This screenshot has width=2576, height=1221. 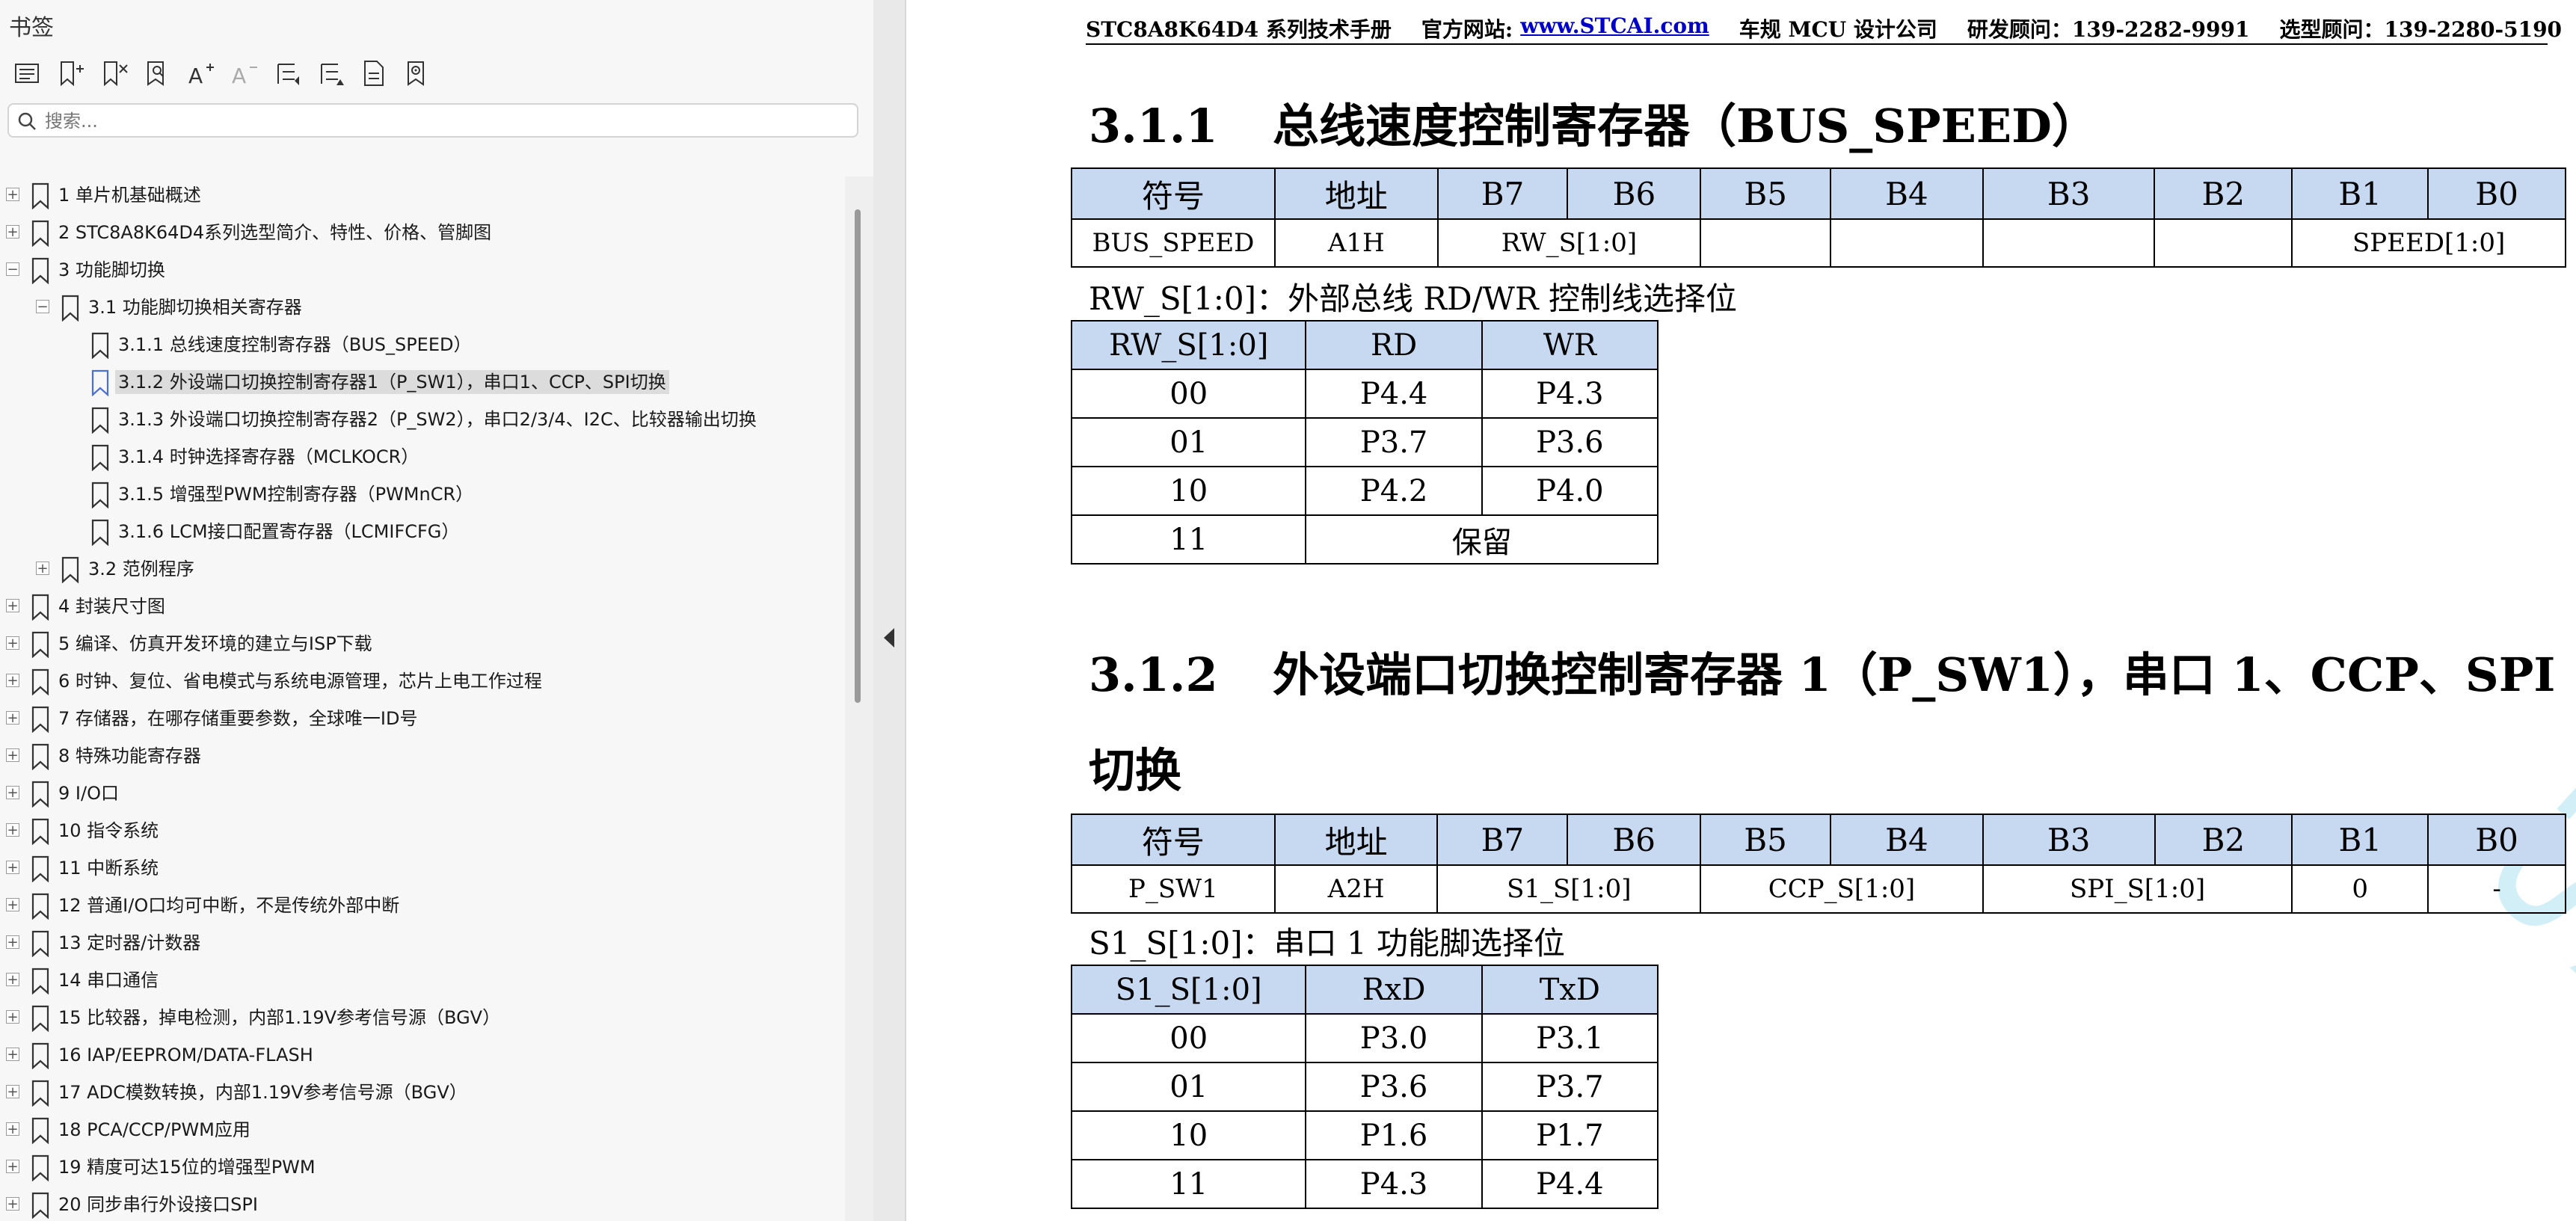 I want to click on bookmark-item: +19 精度可达15位的增强型PWM, so click(x=422, y=1167).